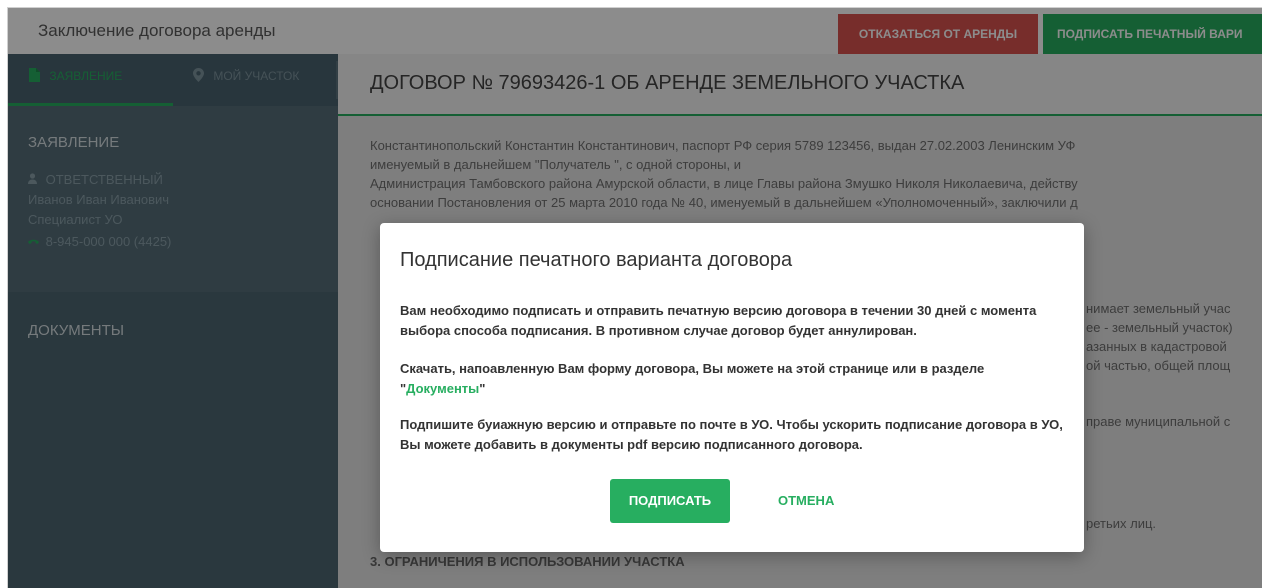  Describe the element at coordinates (596, 260) in the screenshot. I see `dialog-title: Подписание печатного варианта договора` at that location.